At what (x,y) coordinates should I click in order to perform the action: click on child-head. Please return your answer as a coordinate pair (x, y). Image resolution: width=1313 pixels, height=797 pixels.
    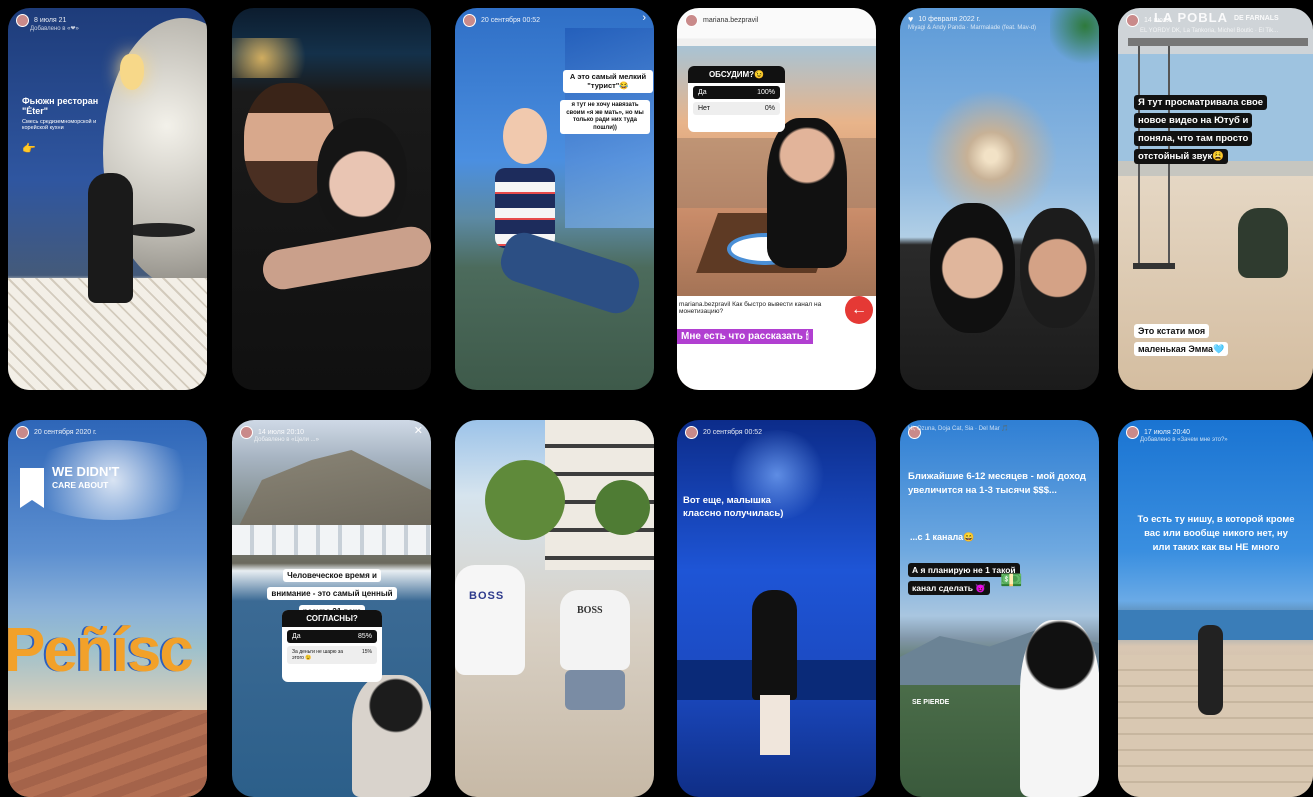
    Looking at the image, I should click on (525, 136).